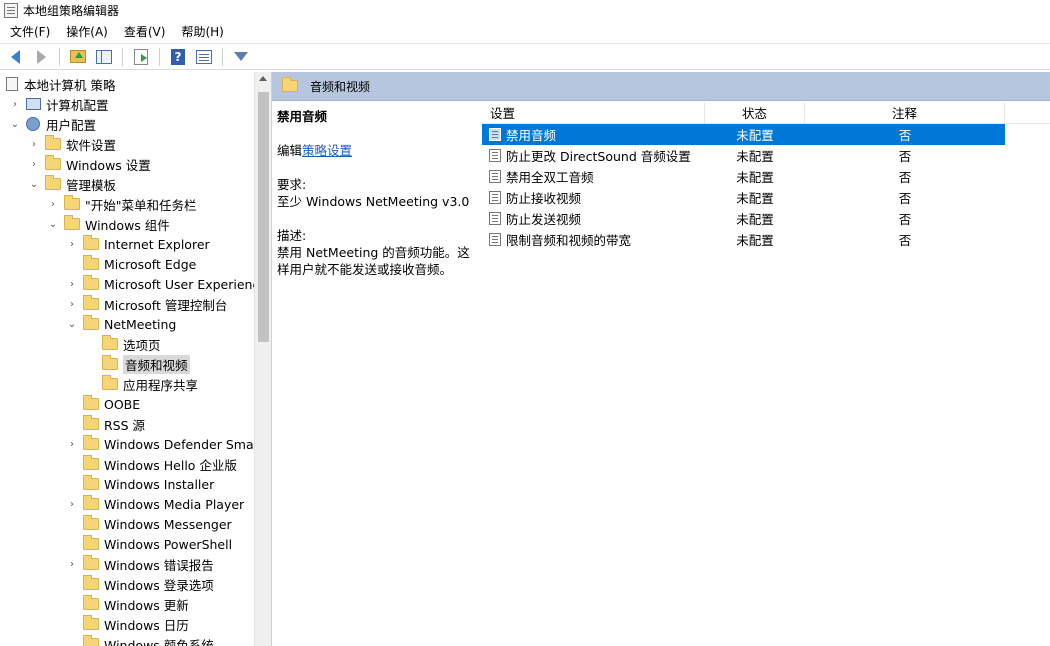 This screenshot has height=646, width=1050. I want to click on forward-icon, so click(41, 57).